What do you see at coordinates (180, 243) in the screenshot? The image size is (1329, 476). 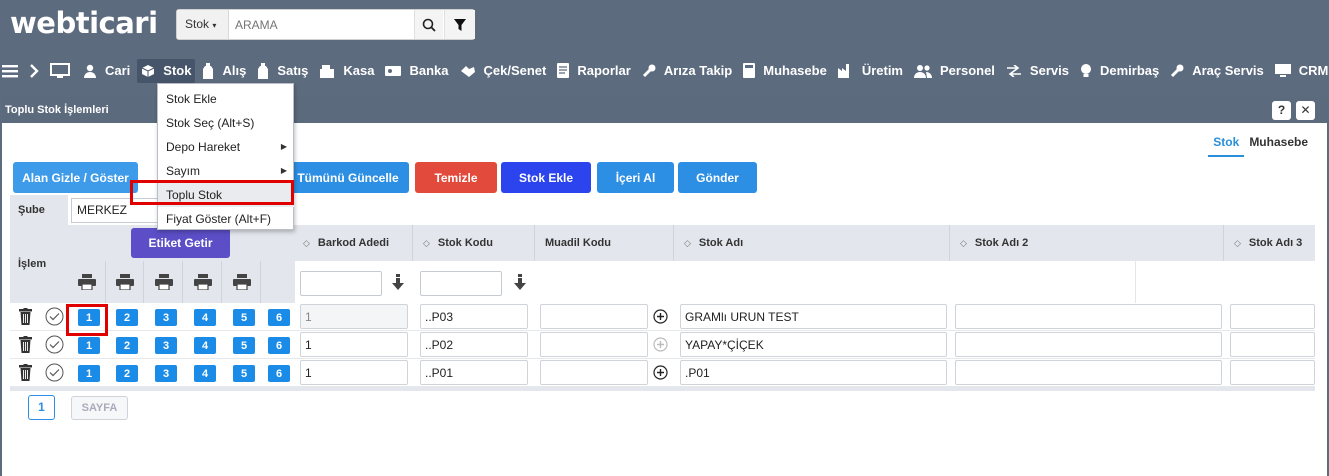 I see `label-print-button: Etiket Getir` at bounding box center [180, 243].